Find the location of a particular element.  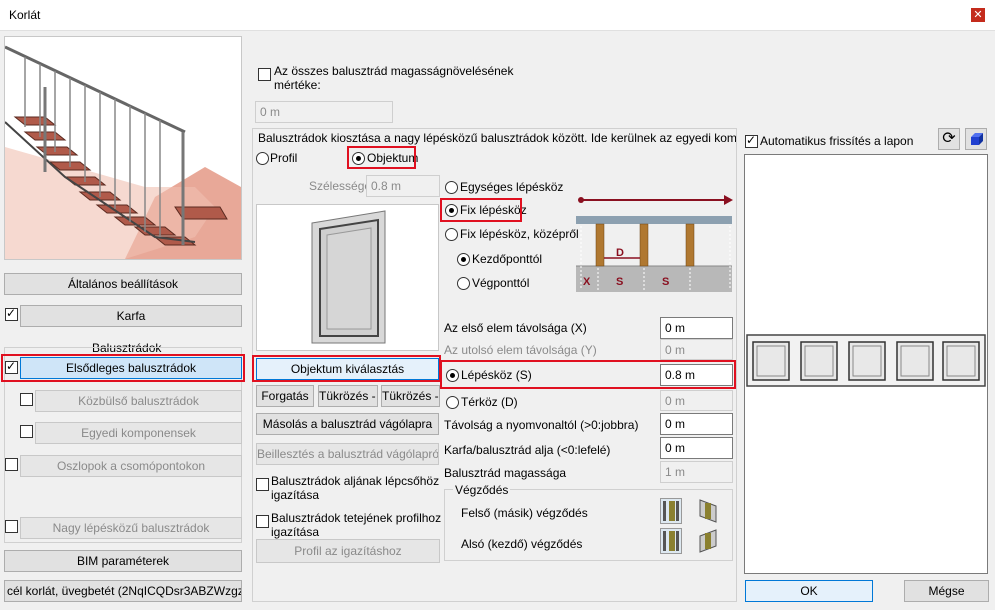

baluster-height-input: 1 m is located at coordinates (696, 472).